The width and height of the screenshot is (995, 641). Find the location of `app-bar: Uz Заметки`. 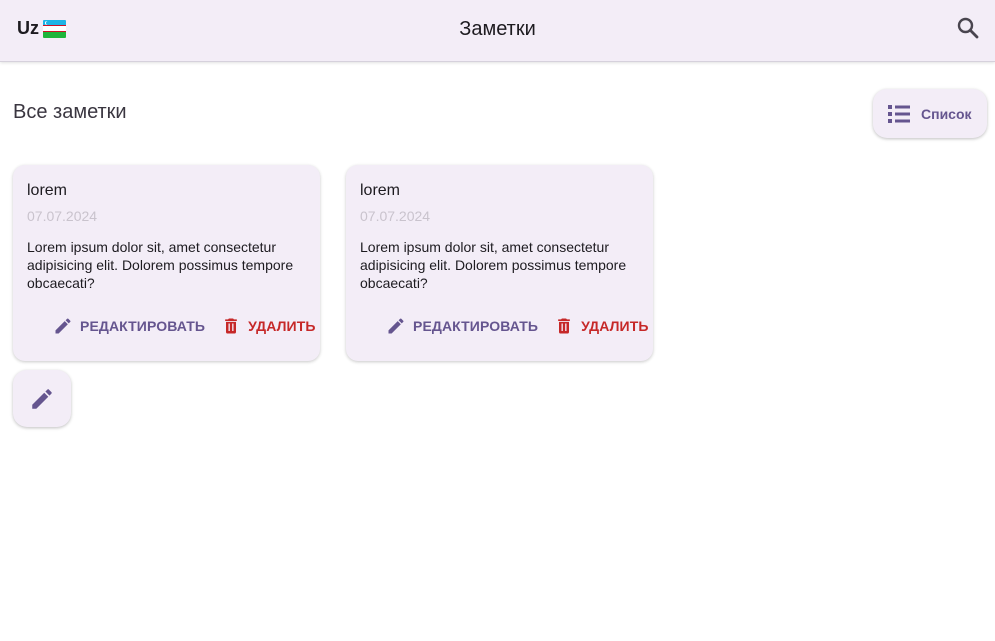

app-bar: Uz Заметки is located at coordinates (497, 31).